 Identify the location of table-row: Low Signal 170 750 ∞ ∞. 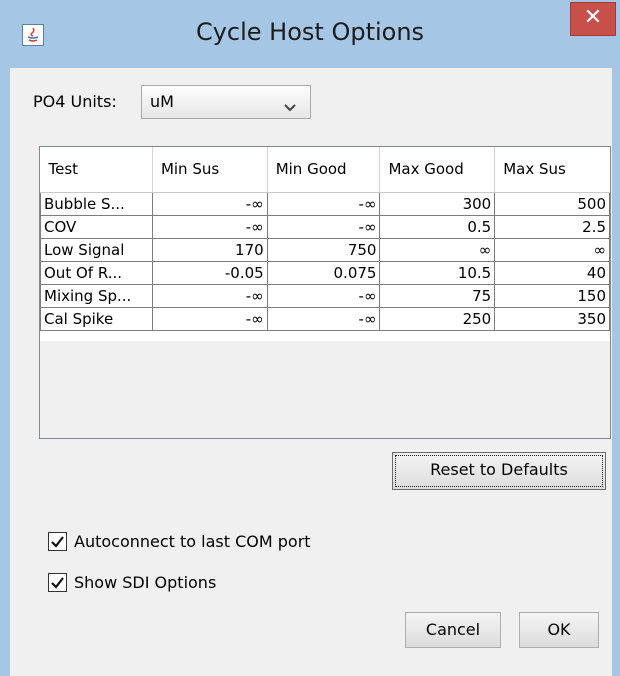
(325, 249).